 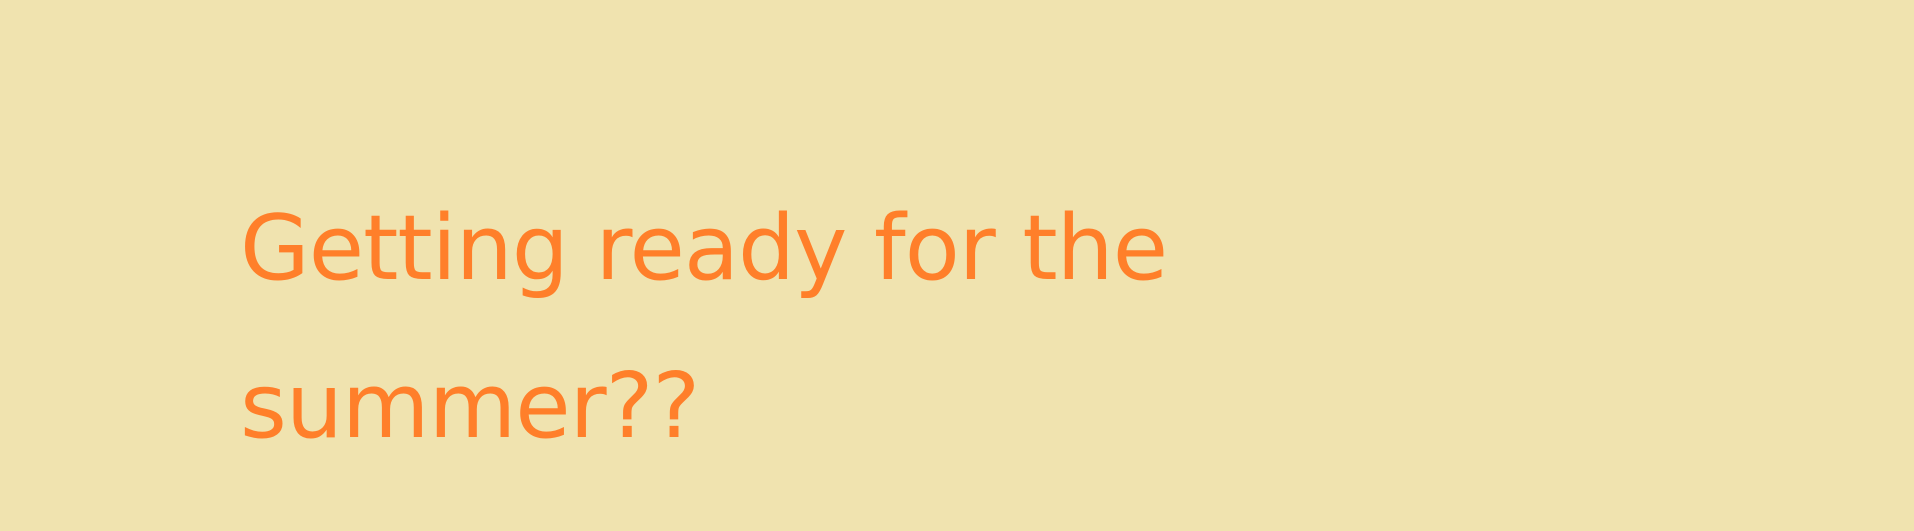 What do you see at coordinates (704, 248) in the screenshot?
I see `headline-line-1: Getting ready for the` at bounding box center [704, 248].